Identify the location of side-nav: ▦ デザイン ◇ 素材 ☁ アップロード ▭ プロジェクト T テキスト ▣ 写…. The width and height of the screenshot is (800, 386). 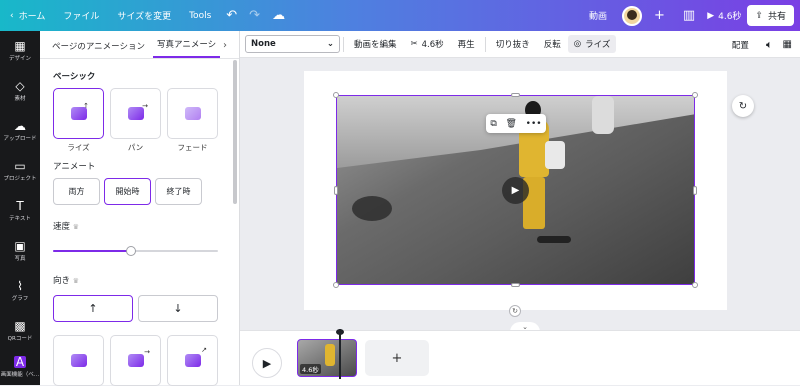
(20, 208).